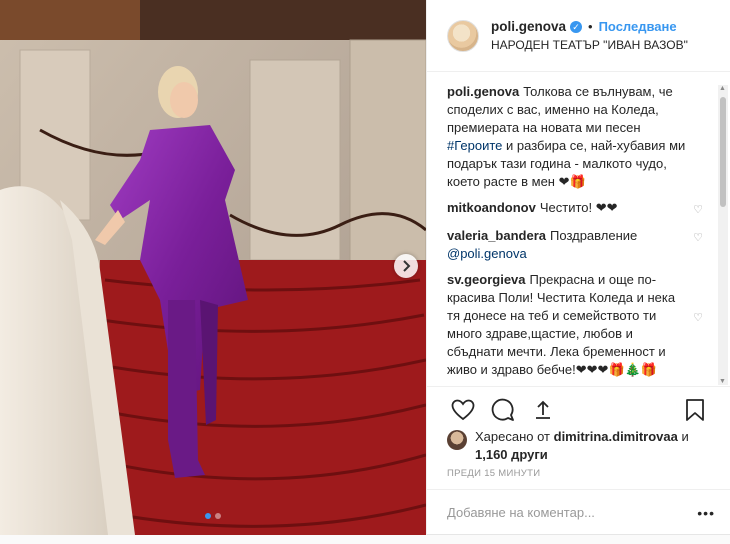 This screenshot has height=544, width=730. I want to click on avatar, so click(463, 35).